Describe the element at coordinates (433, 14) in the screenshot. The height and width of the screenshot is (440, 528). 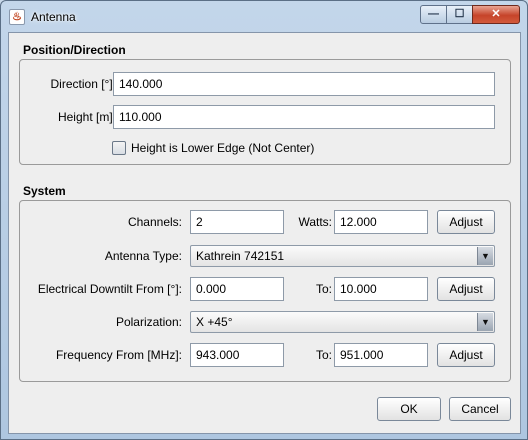
I see `minimize-button: —` at that location.